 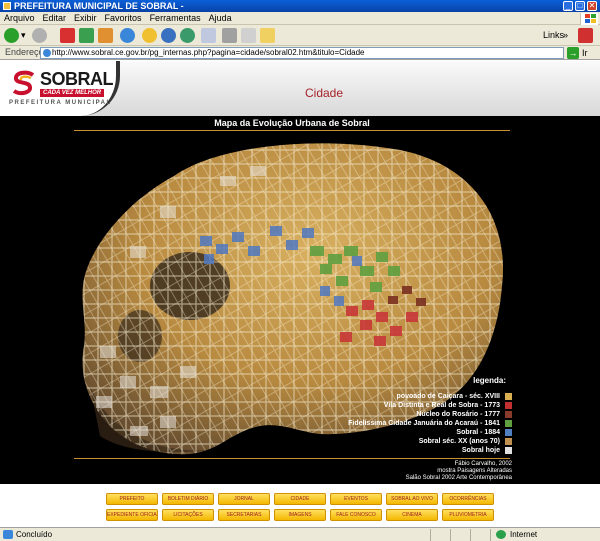 I want to click on messenger-icon, so click(x=585, y=35).